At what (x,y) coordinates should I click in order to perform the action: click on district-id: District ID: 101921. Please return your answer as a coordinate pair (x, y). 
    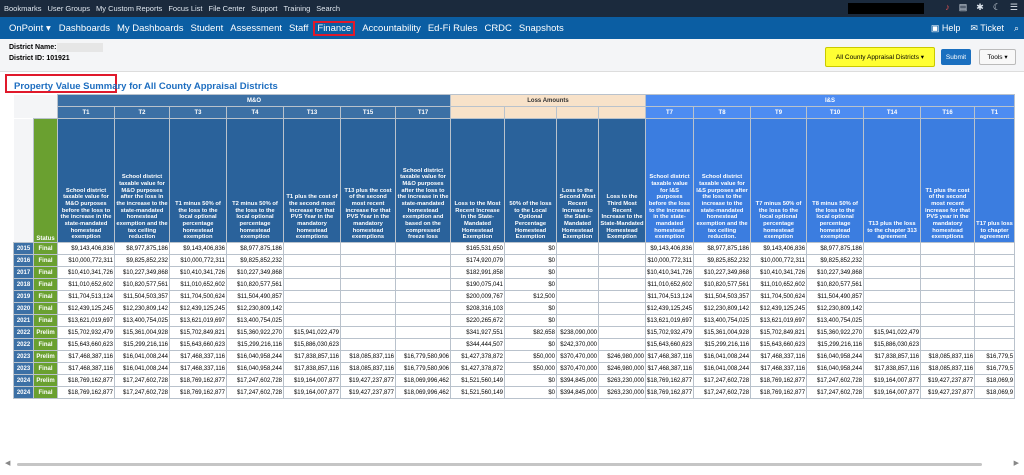
    Looking at the image, I should click on (39, 58).